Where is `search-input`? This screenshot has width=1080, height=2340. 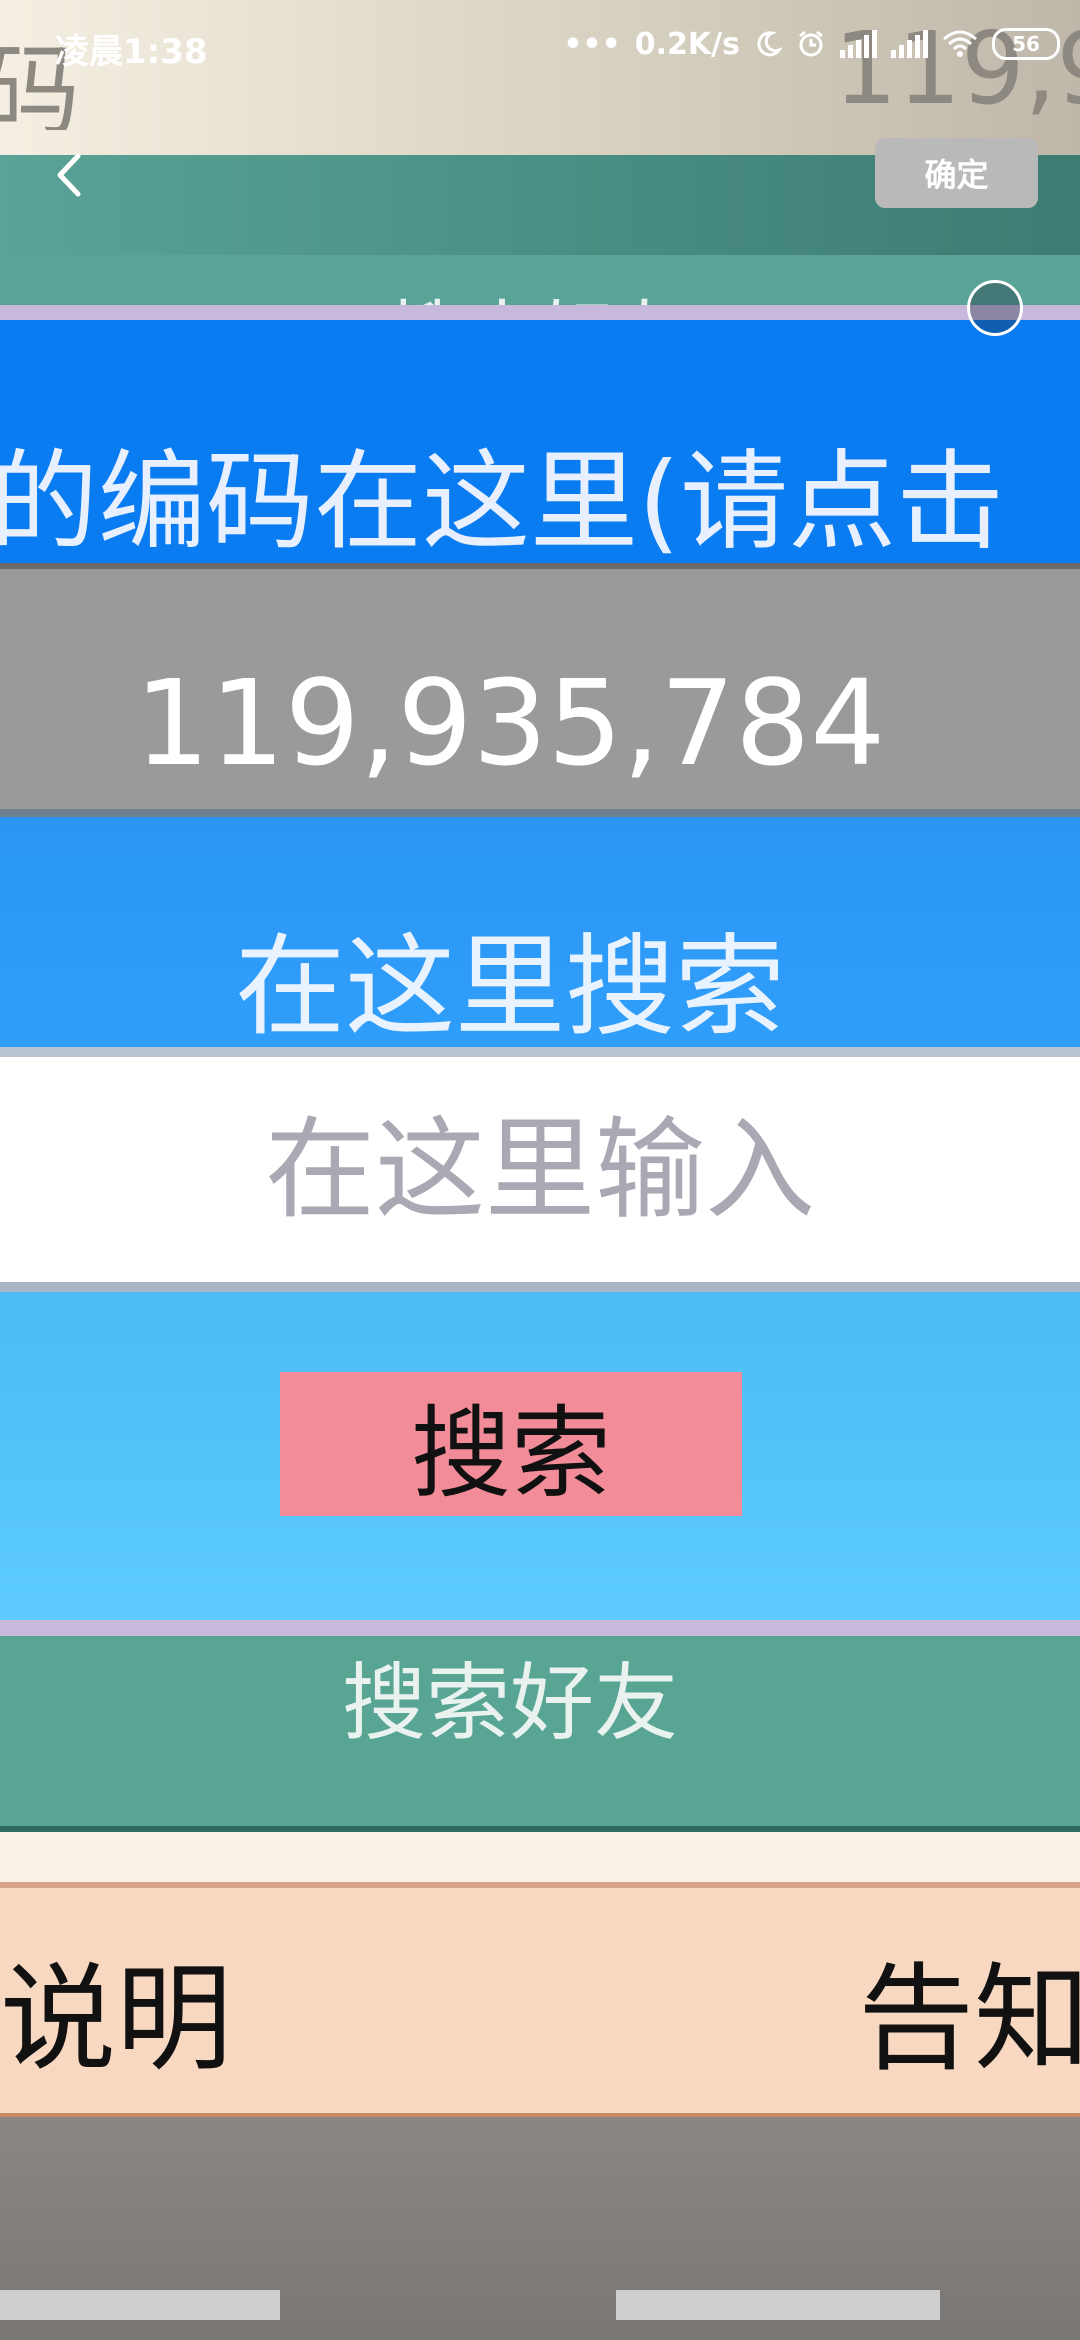
search-input is located at coordinates (540, 1169).